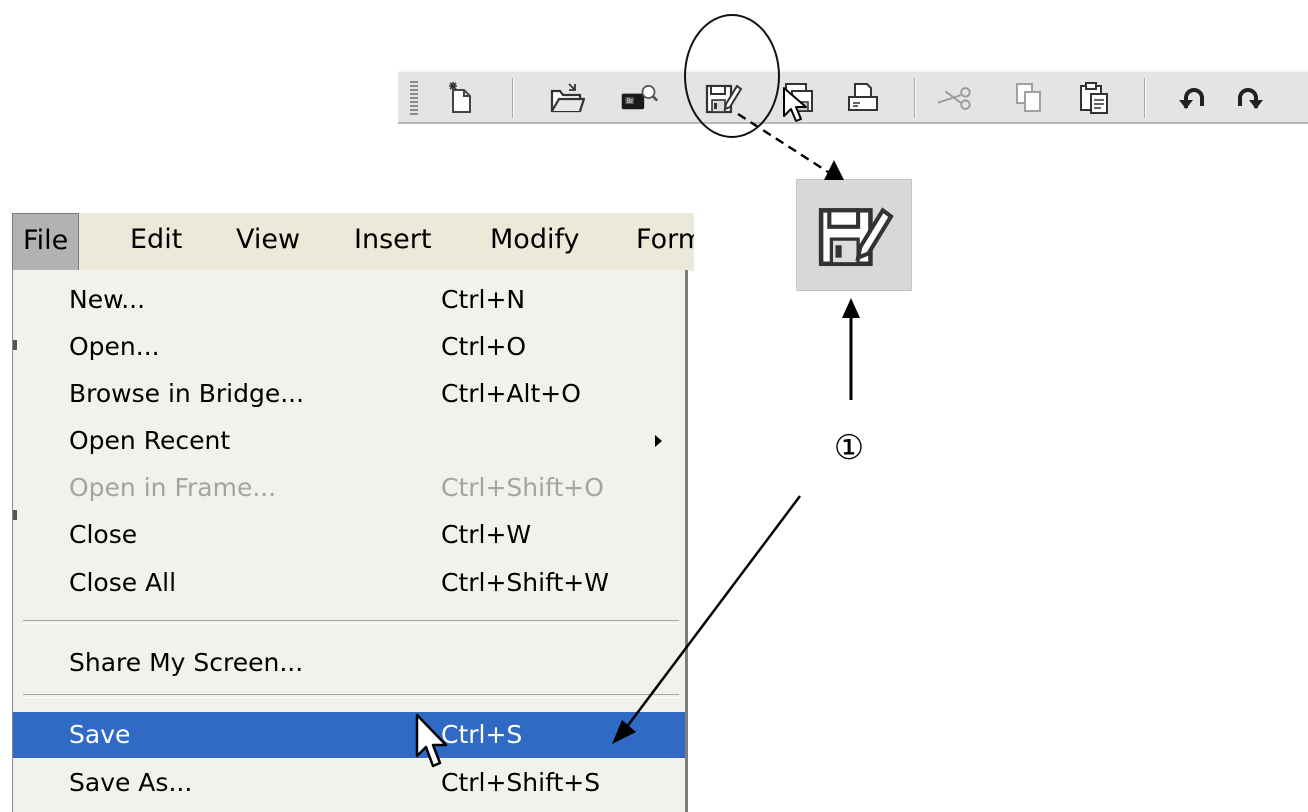  I want to click on redo-button, so click(1249, 98).